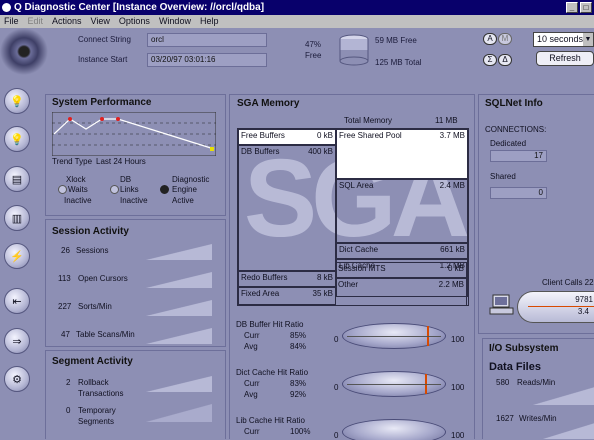 The height and width of the screenshot is (440, 594). What do you see at coordinates (136, 252) in the screenshot?
I see `session-row: 26 Sessions` at bounding box center [136, 252].